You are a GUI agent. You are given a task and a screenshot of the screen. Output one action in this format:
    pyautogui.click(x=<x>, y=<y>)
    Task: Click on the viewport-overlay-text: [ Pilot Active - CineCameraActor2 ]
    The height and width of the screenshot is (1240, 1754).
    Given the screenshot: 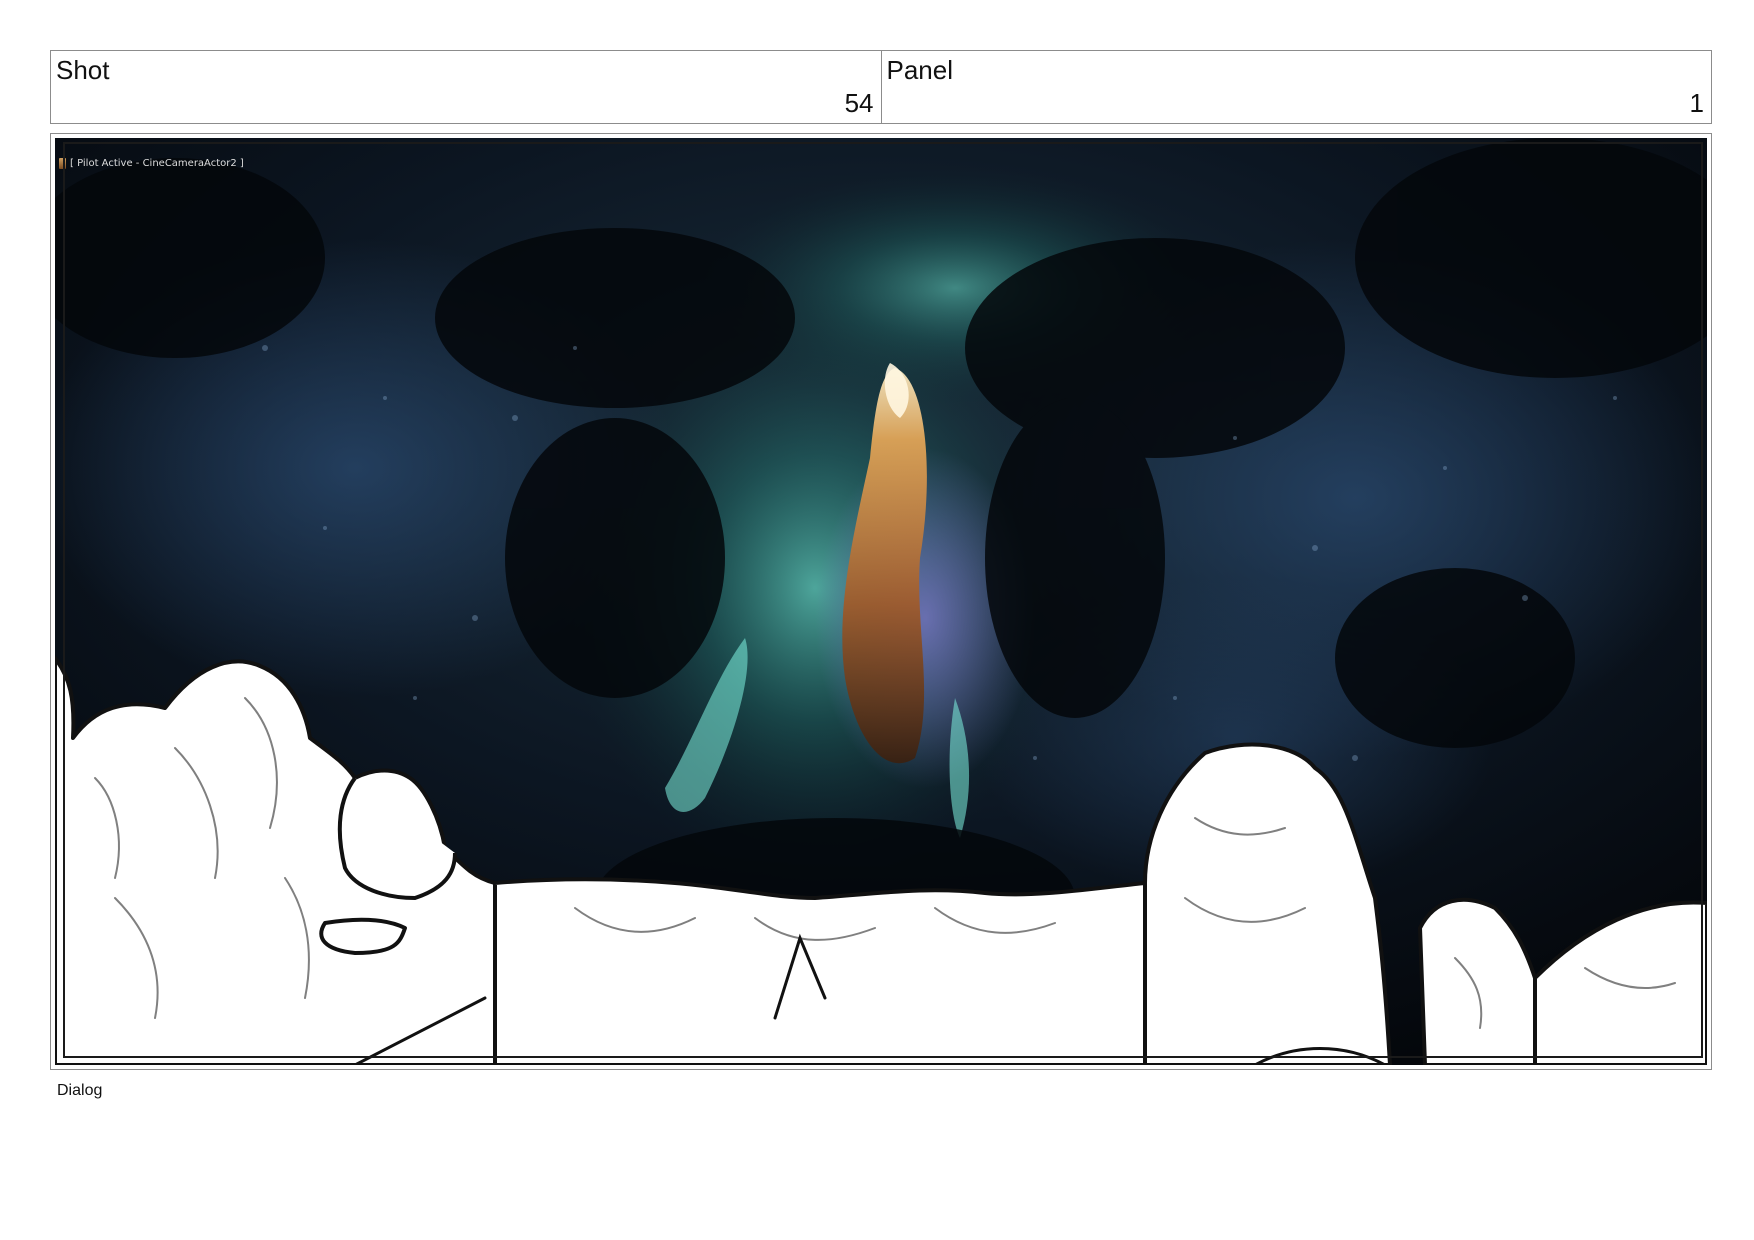 What is the action you would take?
    pyautogui.click(x=157, y=163)
    